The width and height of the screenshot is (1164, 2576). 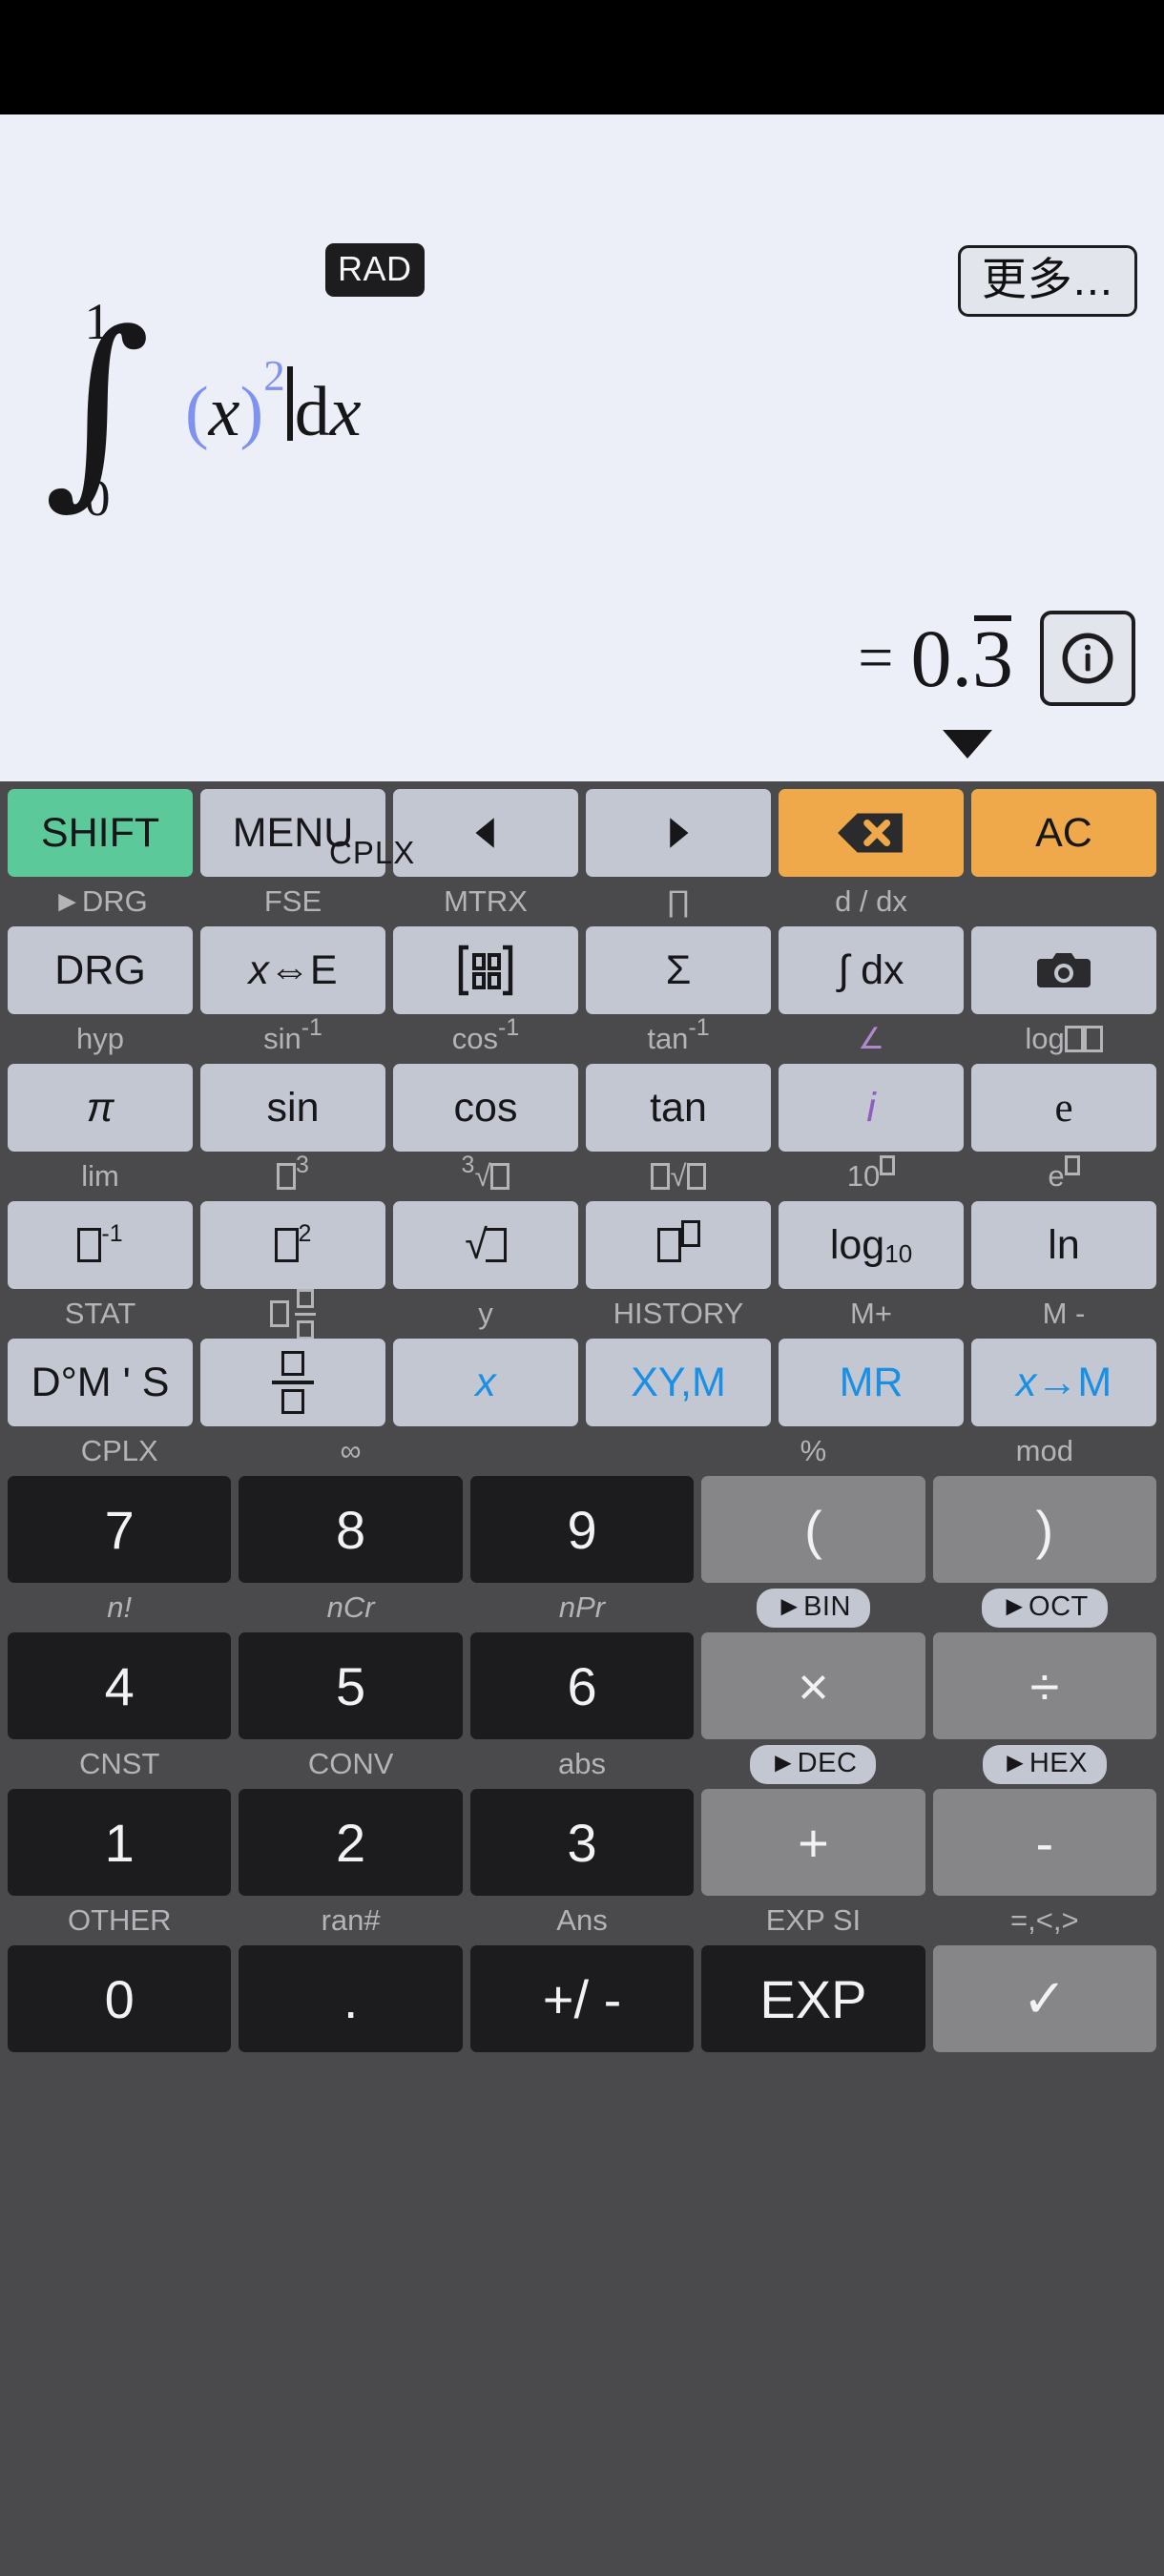 I want to click on key-cursor-left, so click(x=486, y=833).